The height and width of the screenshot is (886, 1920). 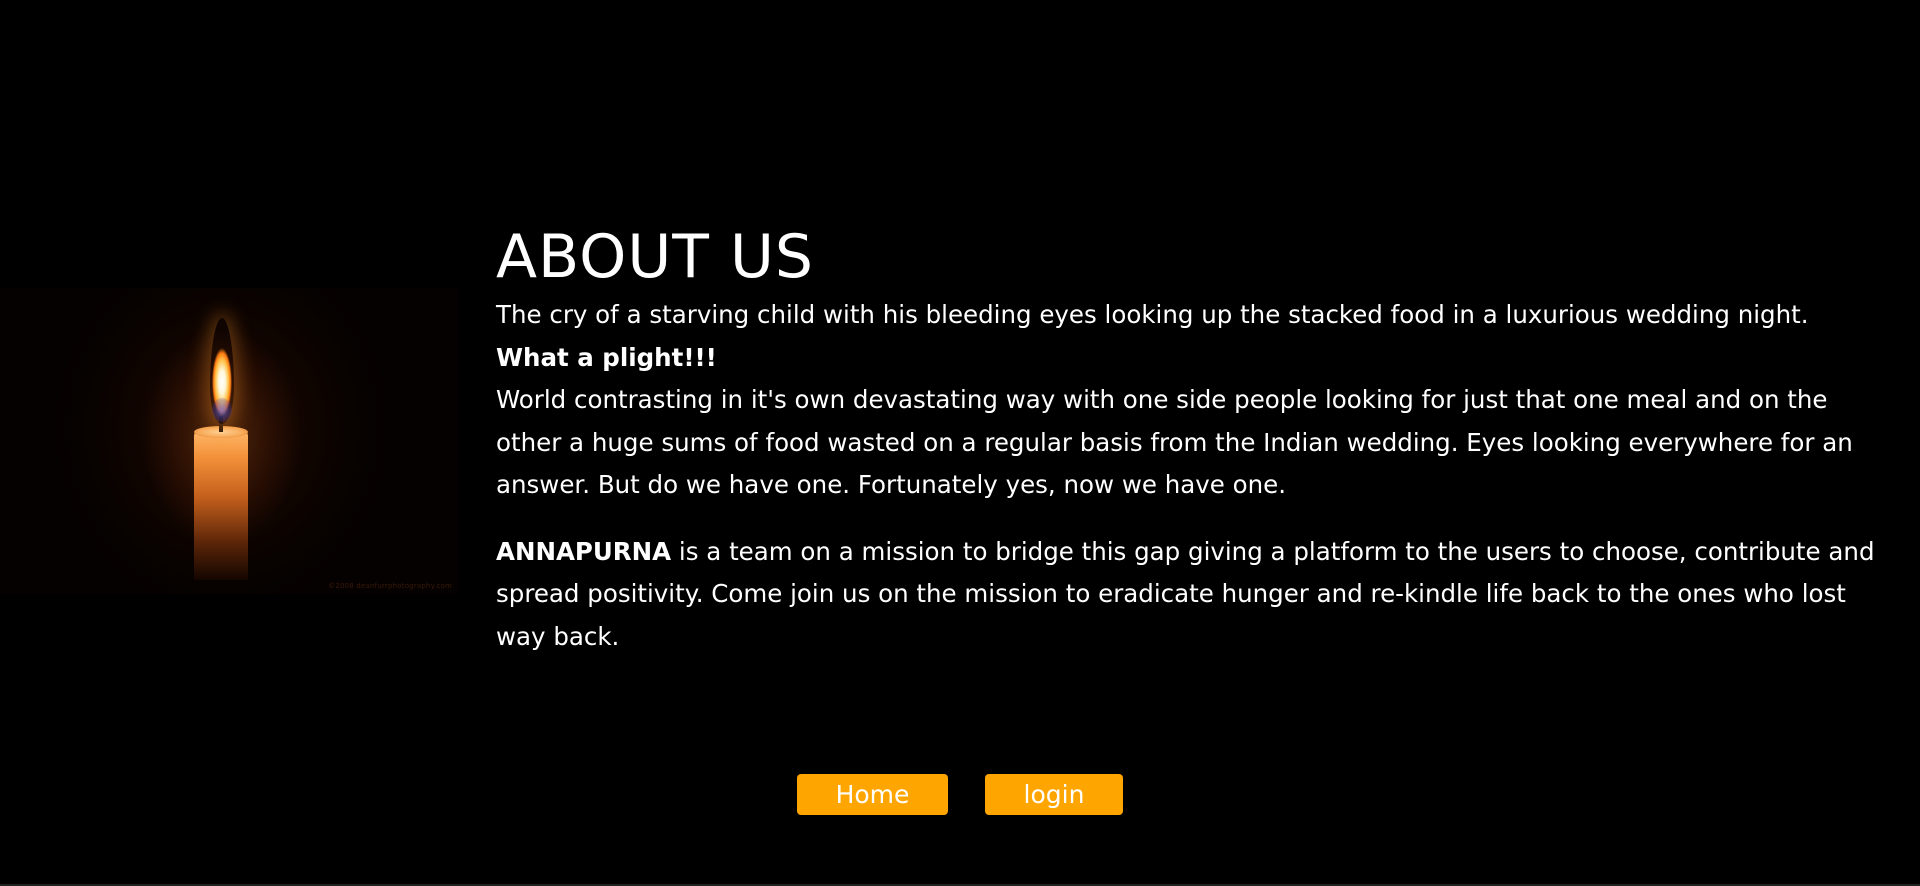 What do you see at coordinates (872, 794) in the screenshot?
I see `home-button: Home` at bounding box center [872, 794].